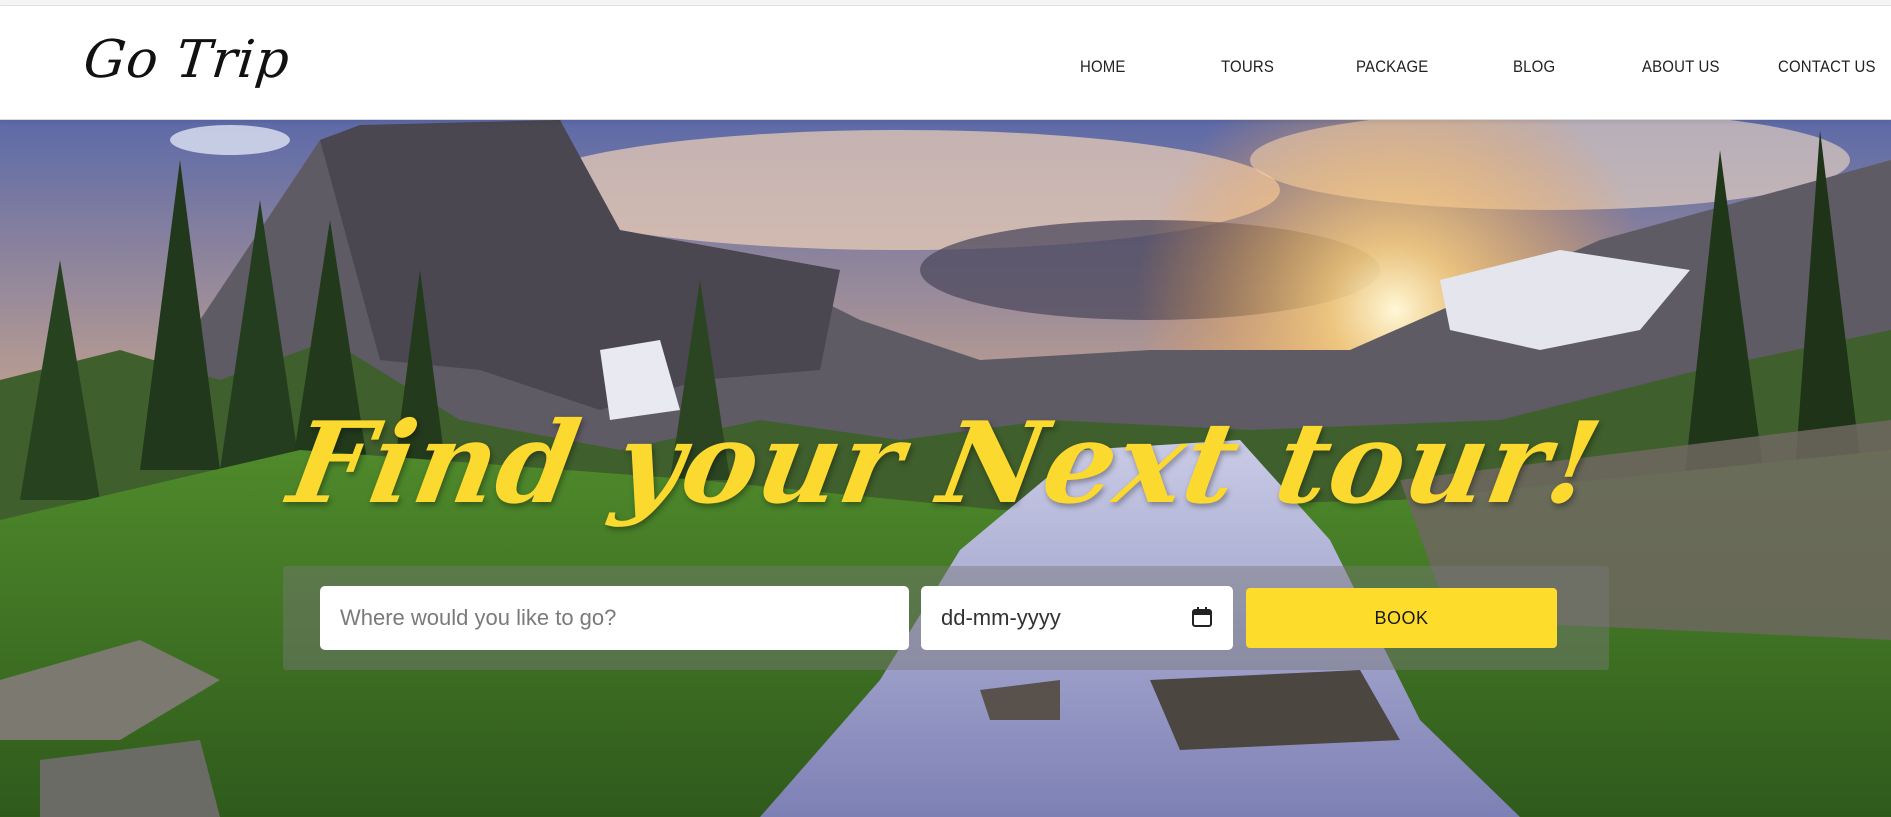  What do you see at coordinates (1103, 67) in the screenshot?
I see `nav-home: HOME` at bounding box center [1103, 67].